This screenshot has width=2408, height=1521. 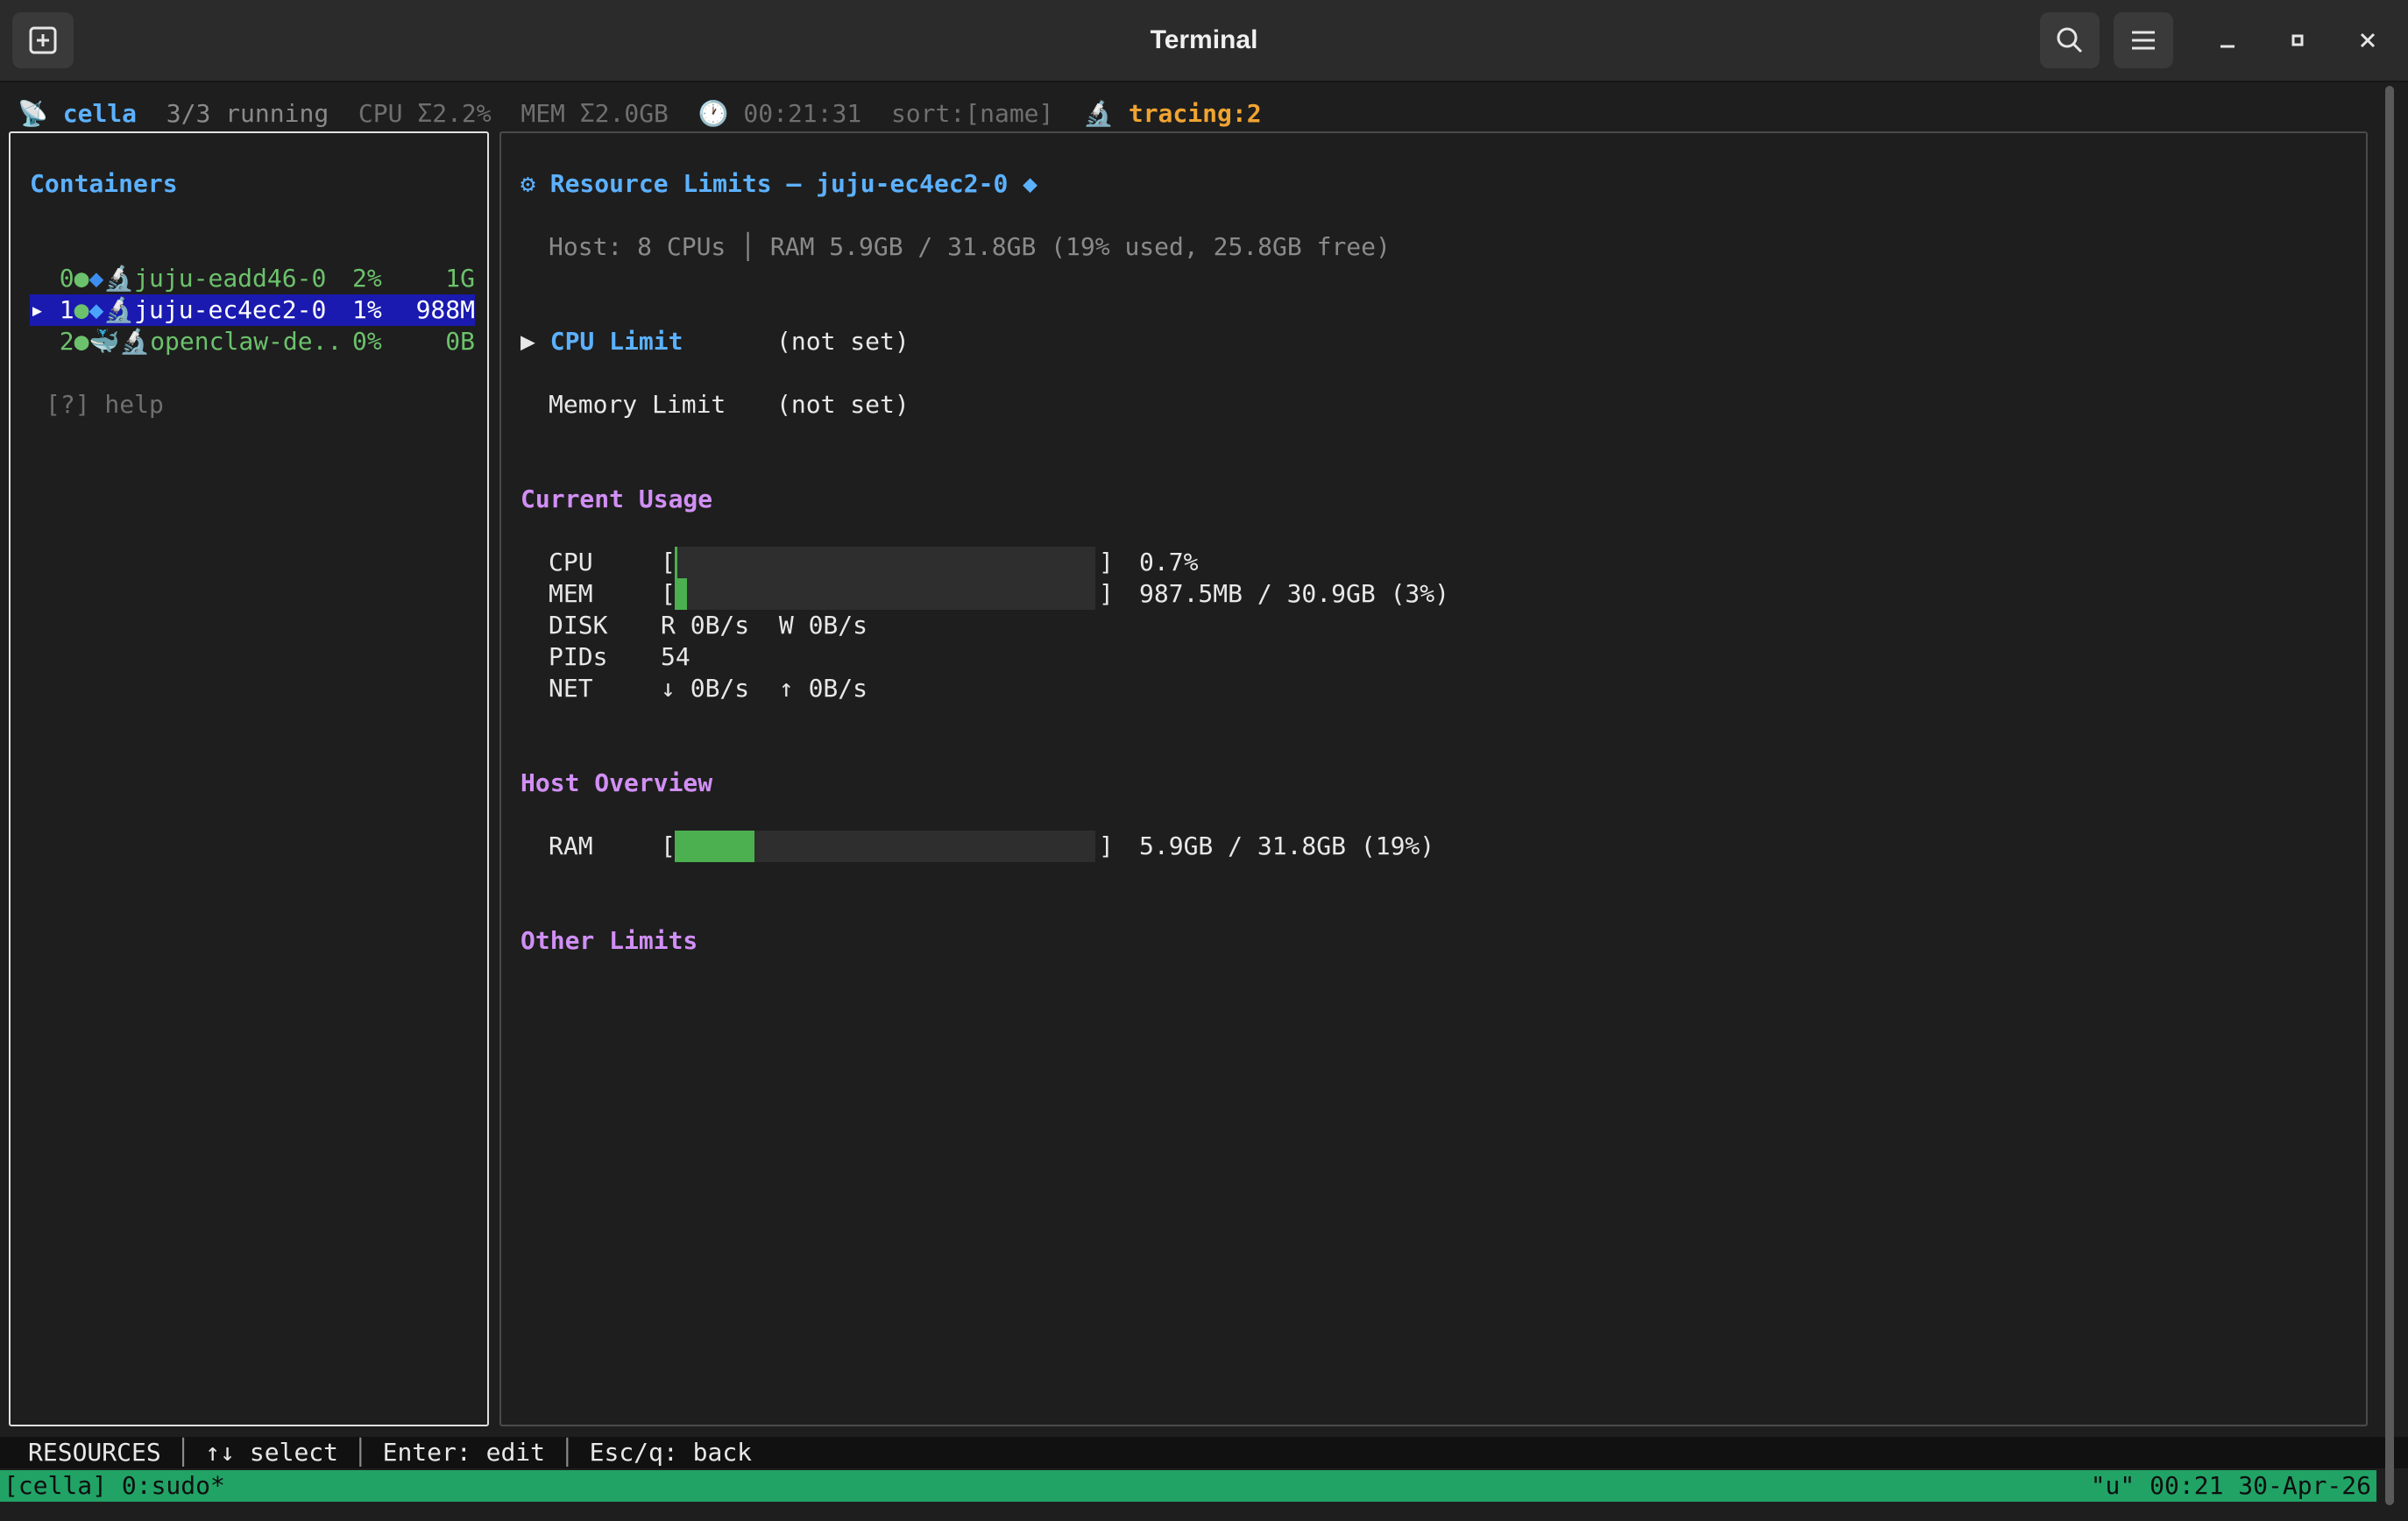 What do you see at coordinates (765, 625) in the screenshot?
I see `disk-usage-value: R 0B/s W 0B/s` at bounding box center [765, 625].